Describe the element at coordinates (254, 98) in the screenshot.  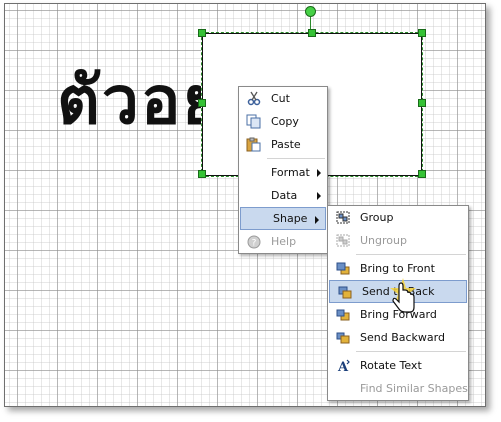
I see `scissors-icon` at that location.